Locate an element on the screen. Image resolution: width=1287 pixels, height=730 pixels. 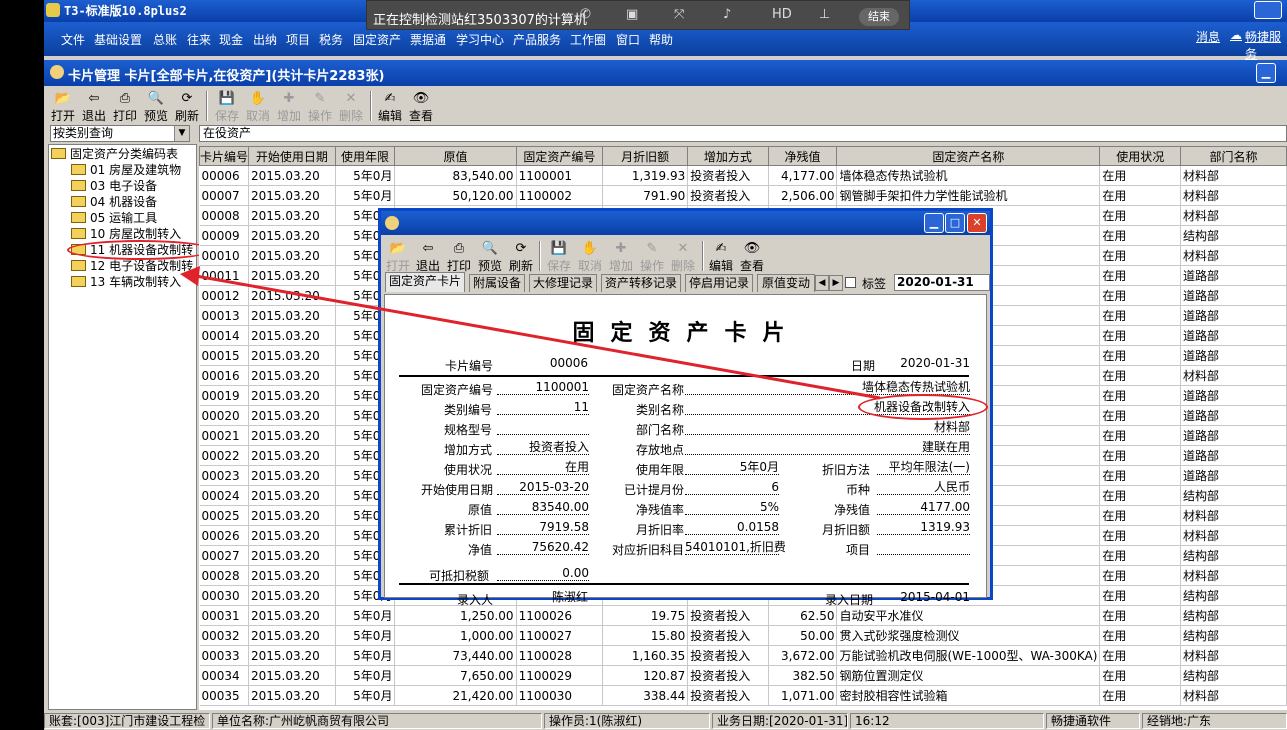
chevron-right-icon: ▶ is located at coordinates (836, 283).